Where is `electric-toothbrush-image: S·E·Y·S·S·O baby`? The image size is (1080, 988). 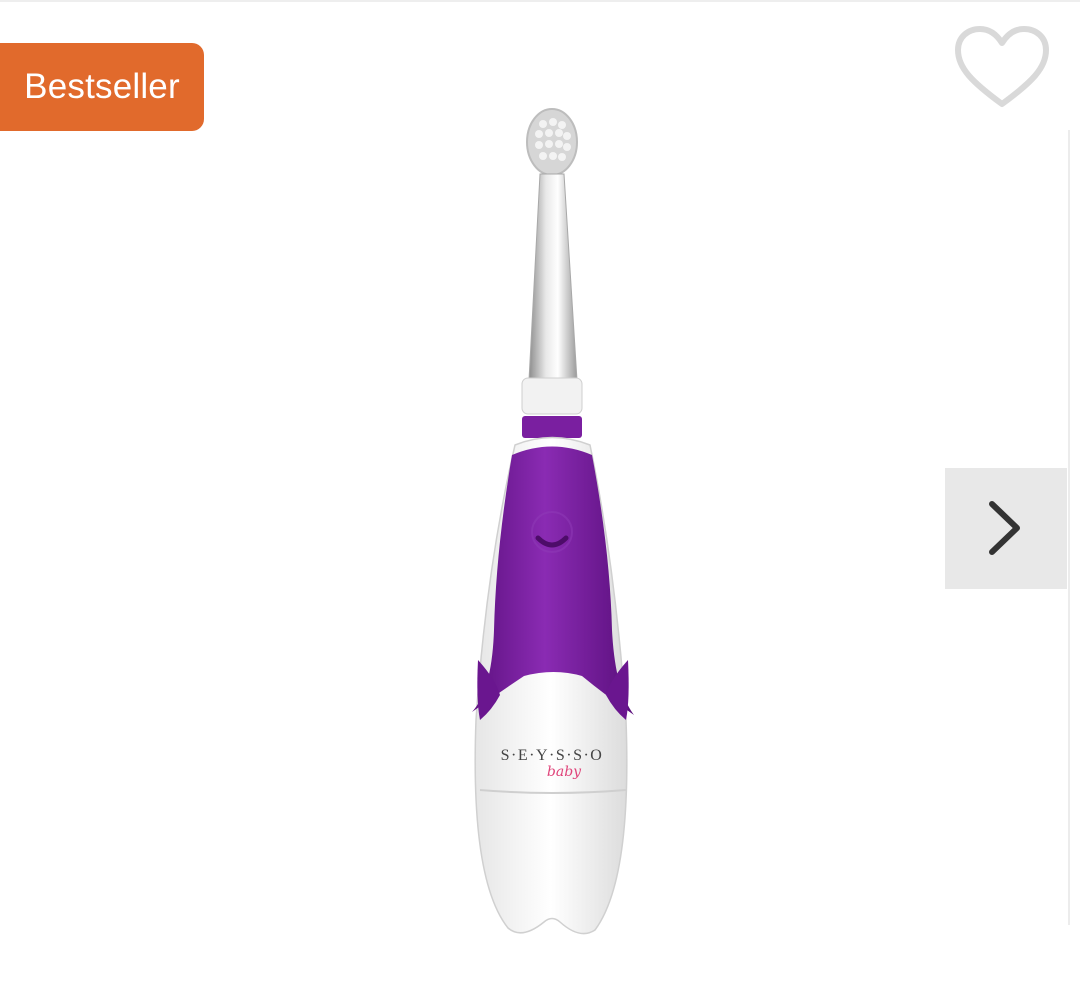
electric-toothbrush-image: S·E·Y·S·S·O baby is located at coordinates (553, 521).